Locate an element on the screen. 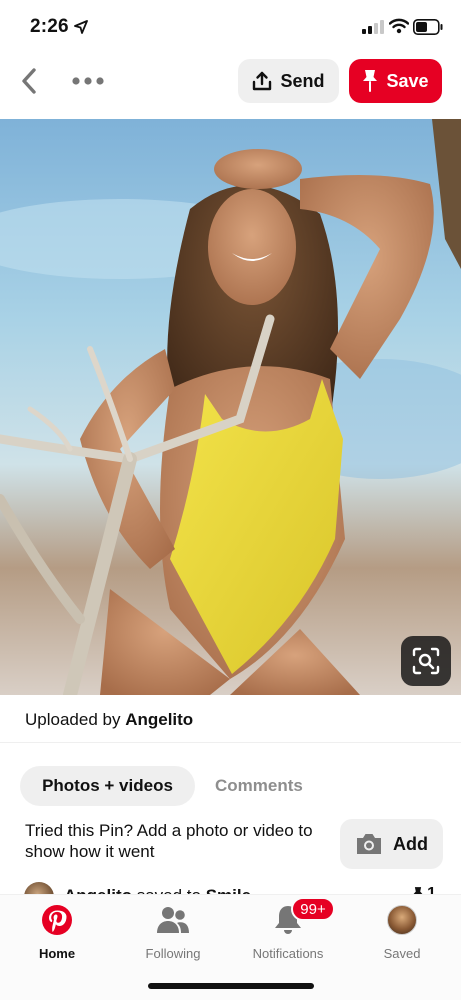  home-indicator is located at coordinates (231, 986).